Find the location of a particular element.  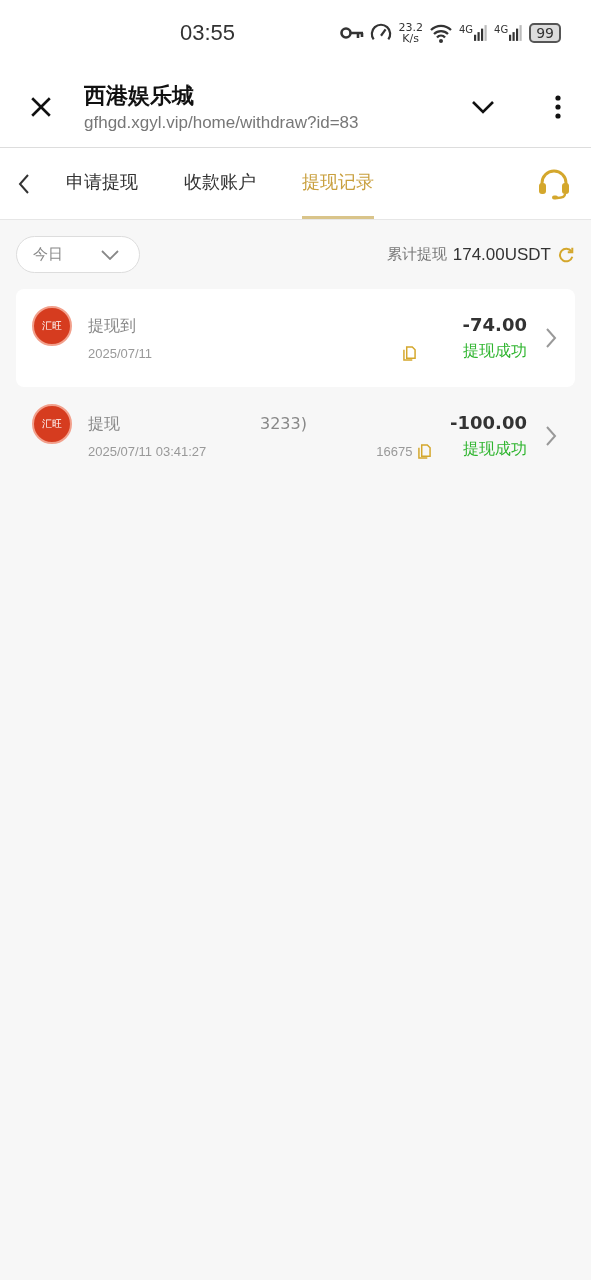

record-card: 汇旺 提现到 2025/07/11 -74.00 提现成功 is located at coordinates (295, 338).